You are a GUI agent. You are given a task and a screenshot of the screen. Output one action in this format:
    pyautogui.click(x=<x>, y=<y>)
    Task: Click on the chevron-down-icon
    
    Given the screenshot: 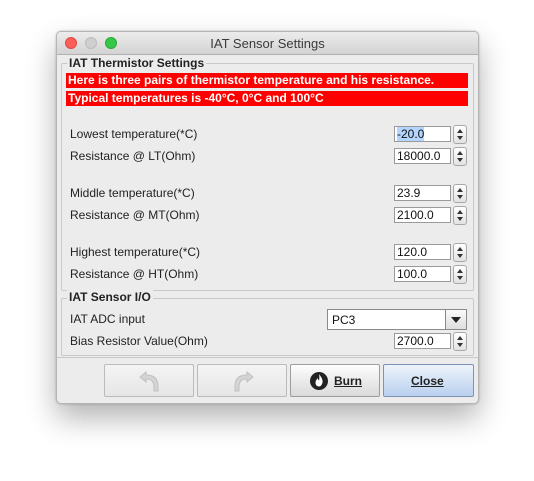 What is the action you would take?
    pyautogui.click(x=456, y=320)
    